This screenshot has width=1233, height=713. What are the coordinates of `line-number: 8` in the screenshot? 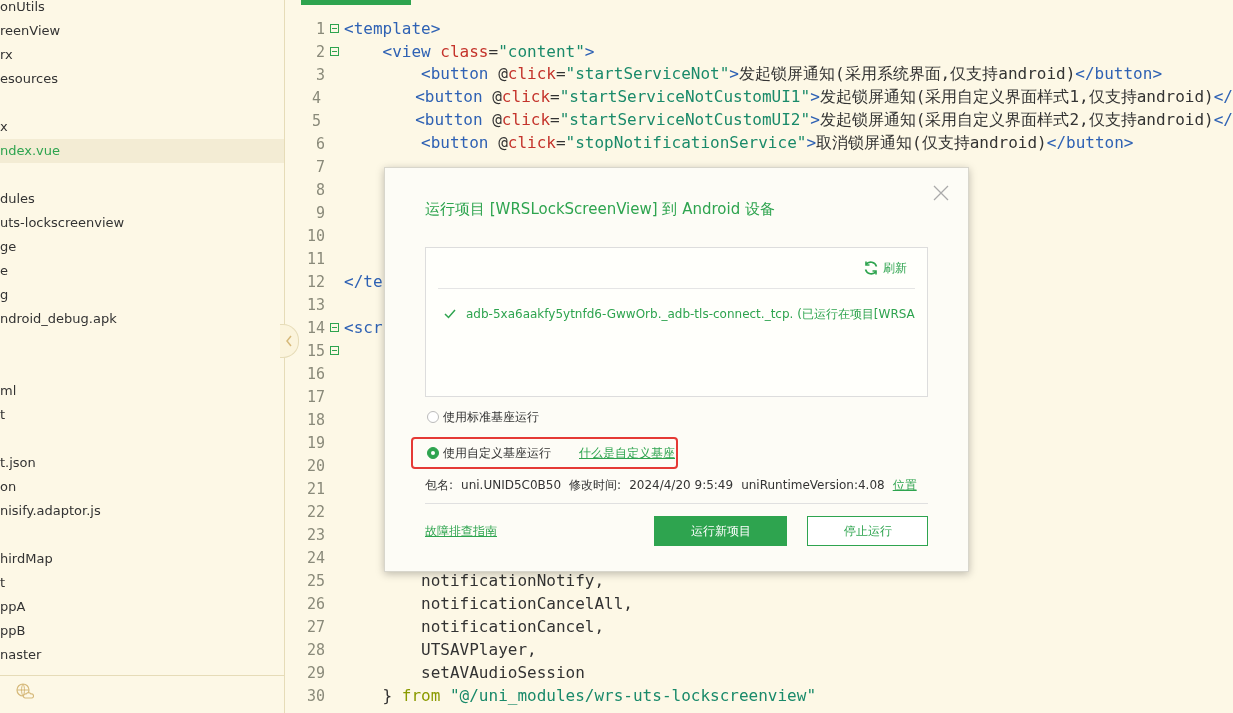 It's located at (319, 189).